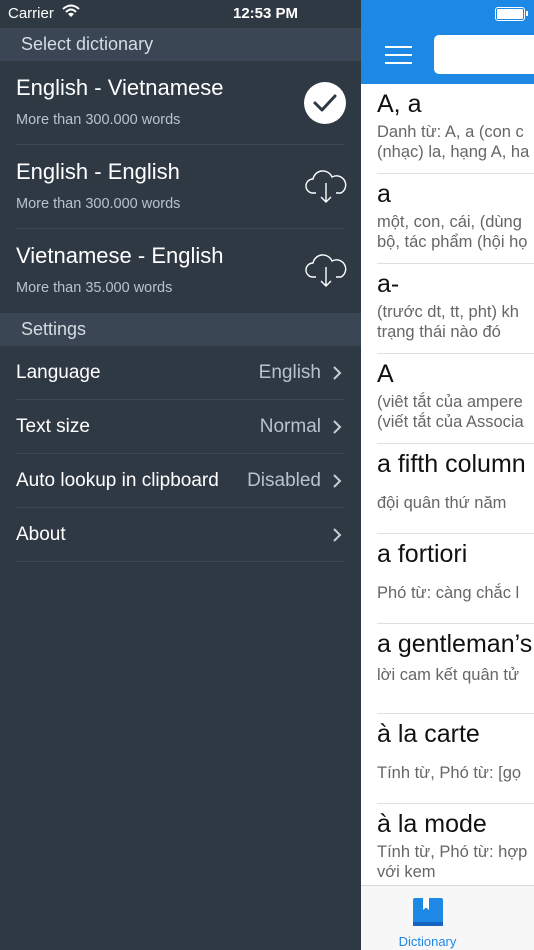  I want to click on battery-icon, so click(511, 14).